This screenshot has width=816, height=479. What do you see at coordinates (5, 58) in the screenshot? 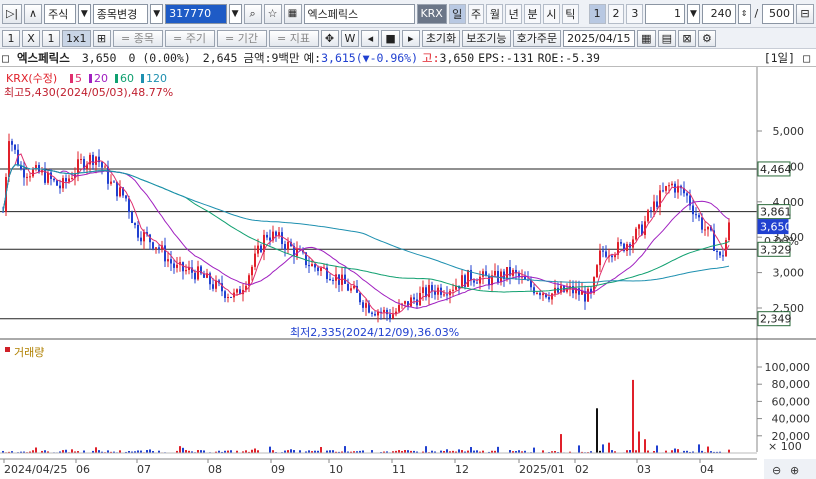
I see `info-checkbox: □` at bounding box center [5, 58].